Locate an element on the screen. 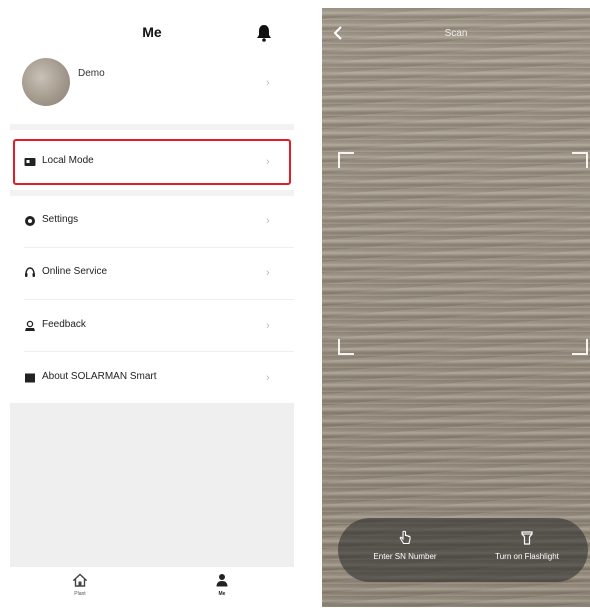 Image resolution: width=590 pixels, height=608 pixels. highlight-box is located at coordinates (152, 162).